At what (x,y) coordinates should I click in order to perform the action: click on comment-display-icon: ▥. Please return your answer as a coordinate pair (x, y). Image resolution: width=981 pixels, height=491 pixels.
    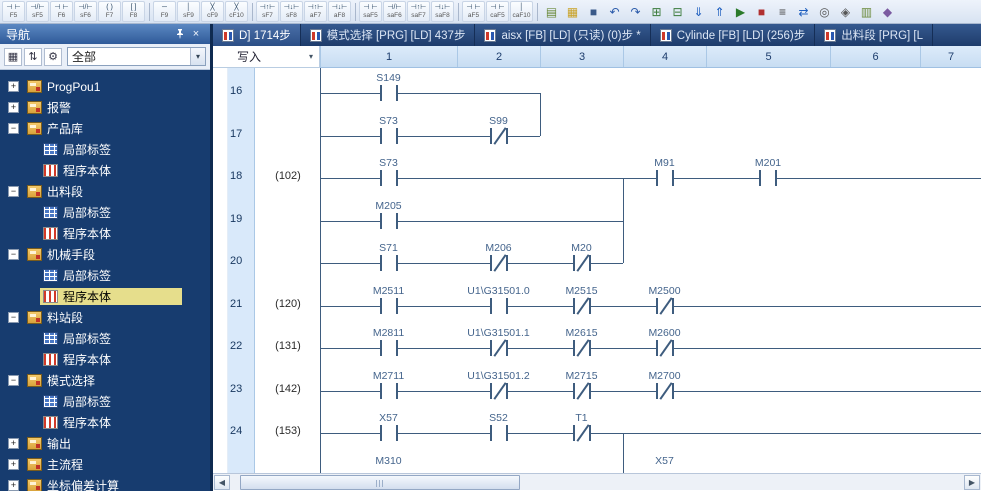
    Looking at the image, I should click on (866, 11).